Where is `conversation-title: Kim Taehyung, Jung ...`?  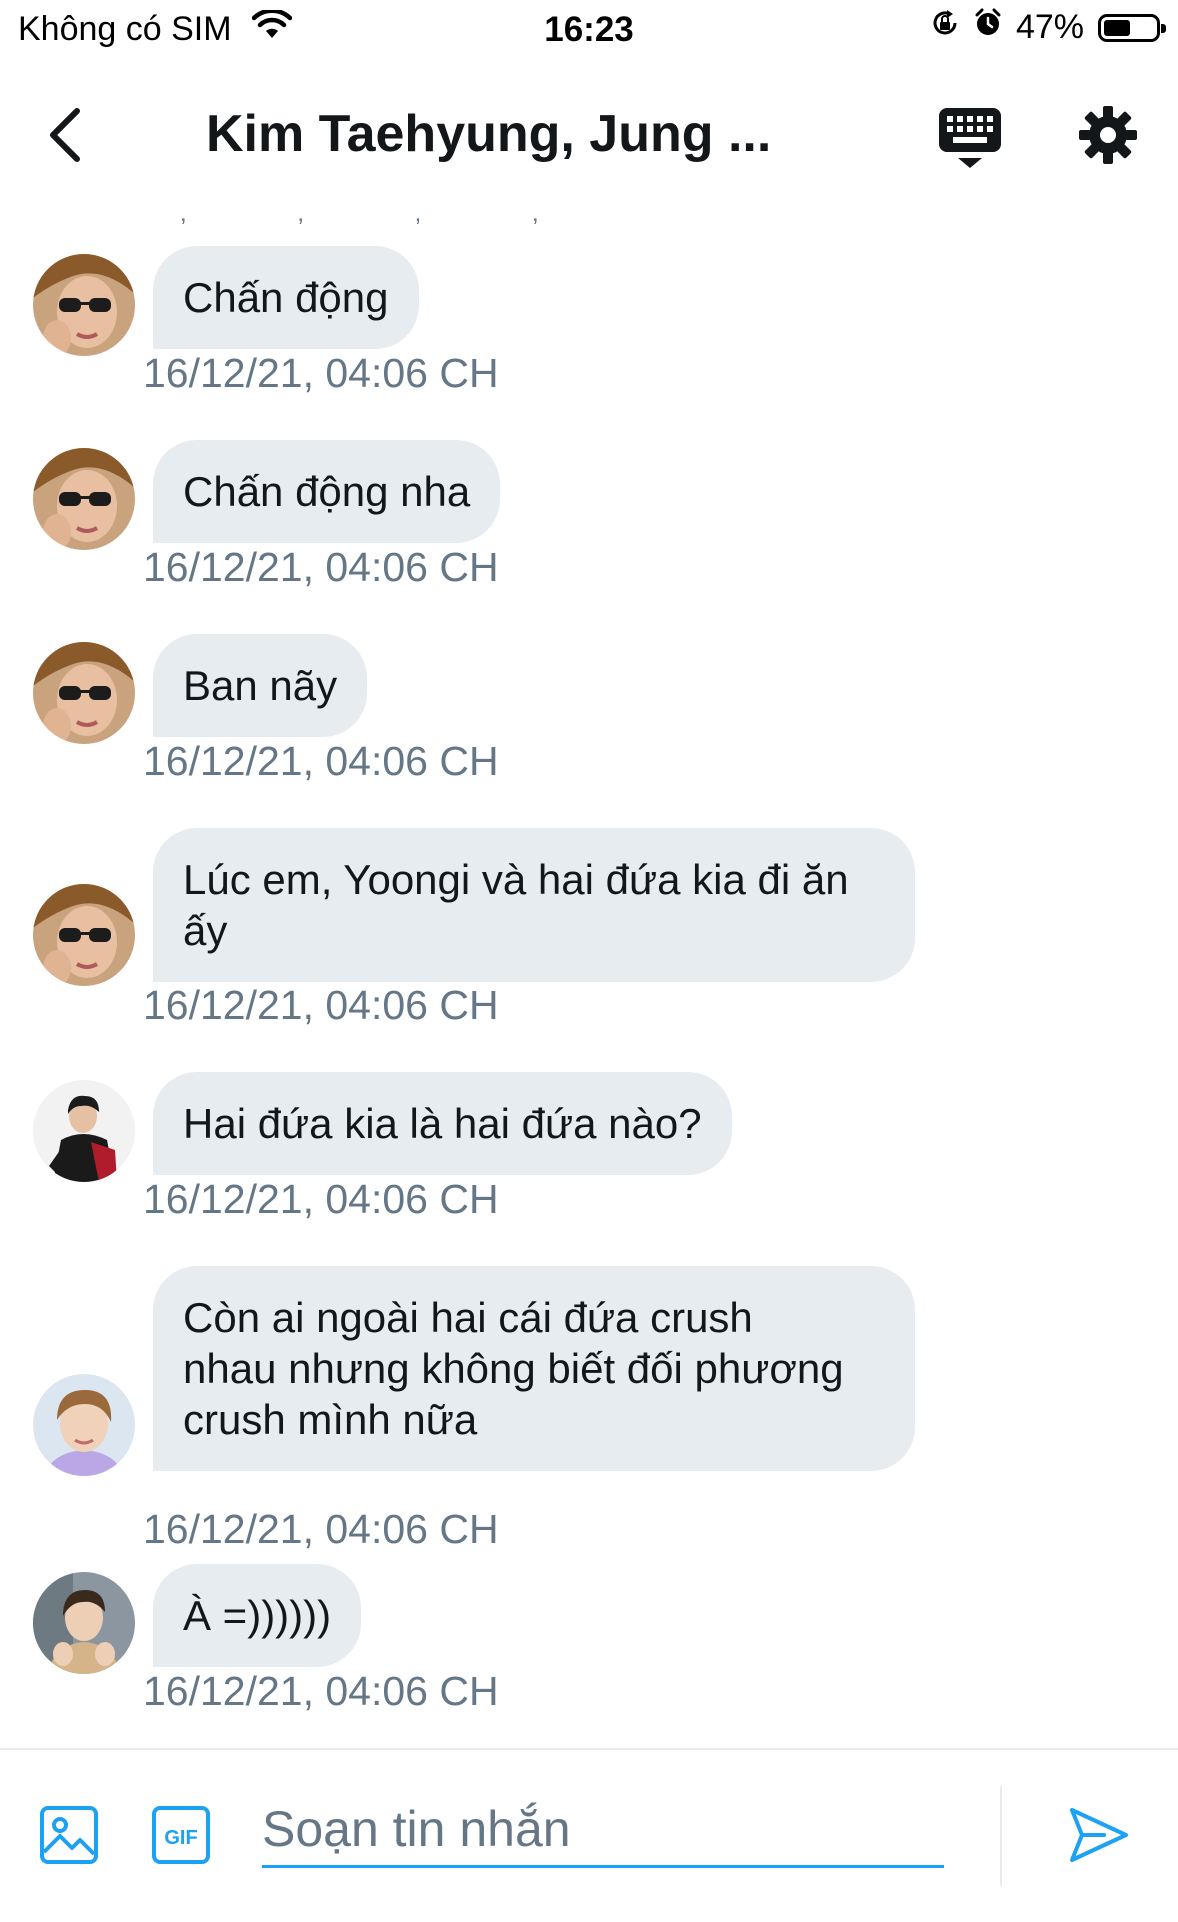
conversation-title: Kim Taehyung, Jung ... is located at coordinates (506, 134).